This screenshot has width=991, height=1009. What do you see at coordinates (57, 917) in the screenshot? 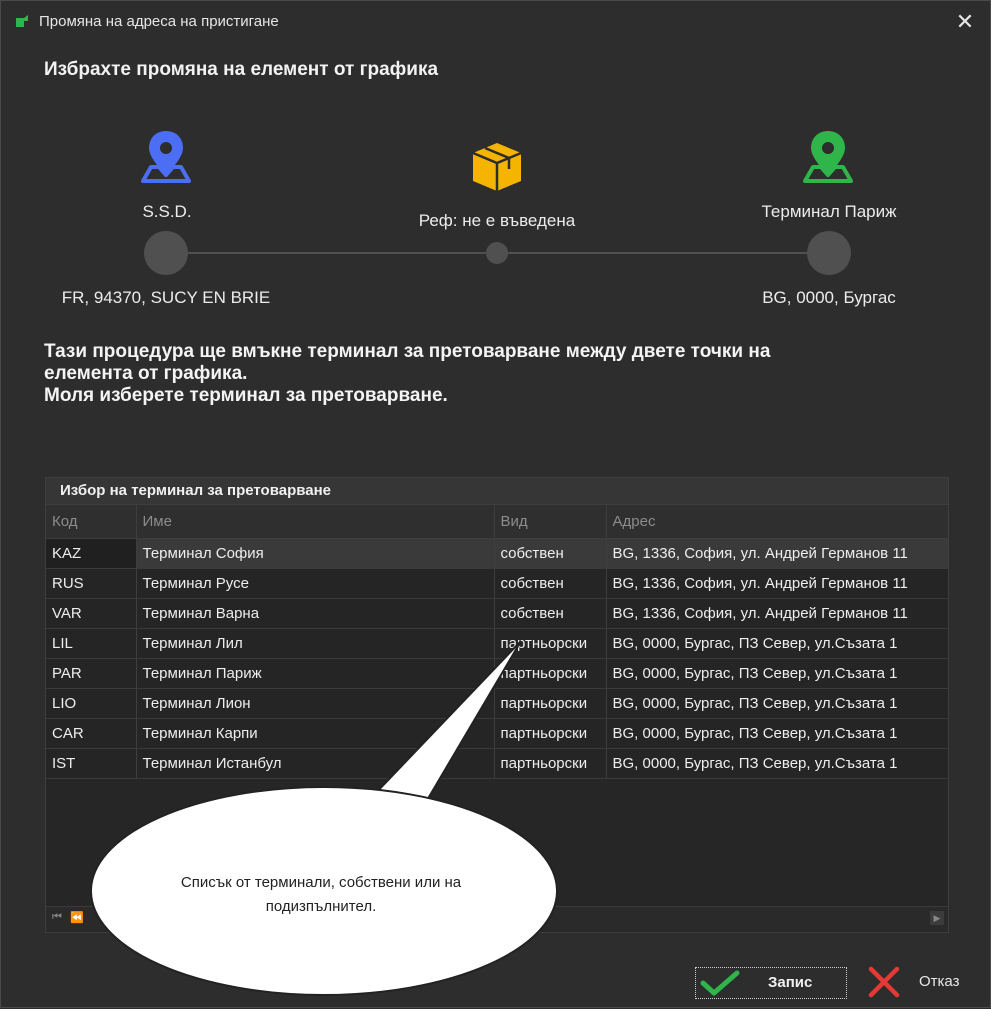
I see `first-page-icon: ⏮` at bounding box center [57, 917].